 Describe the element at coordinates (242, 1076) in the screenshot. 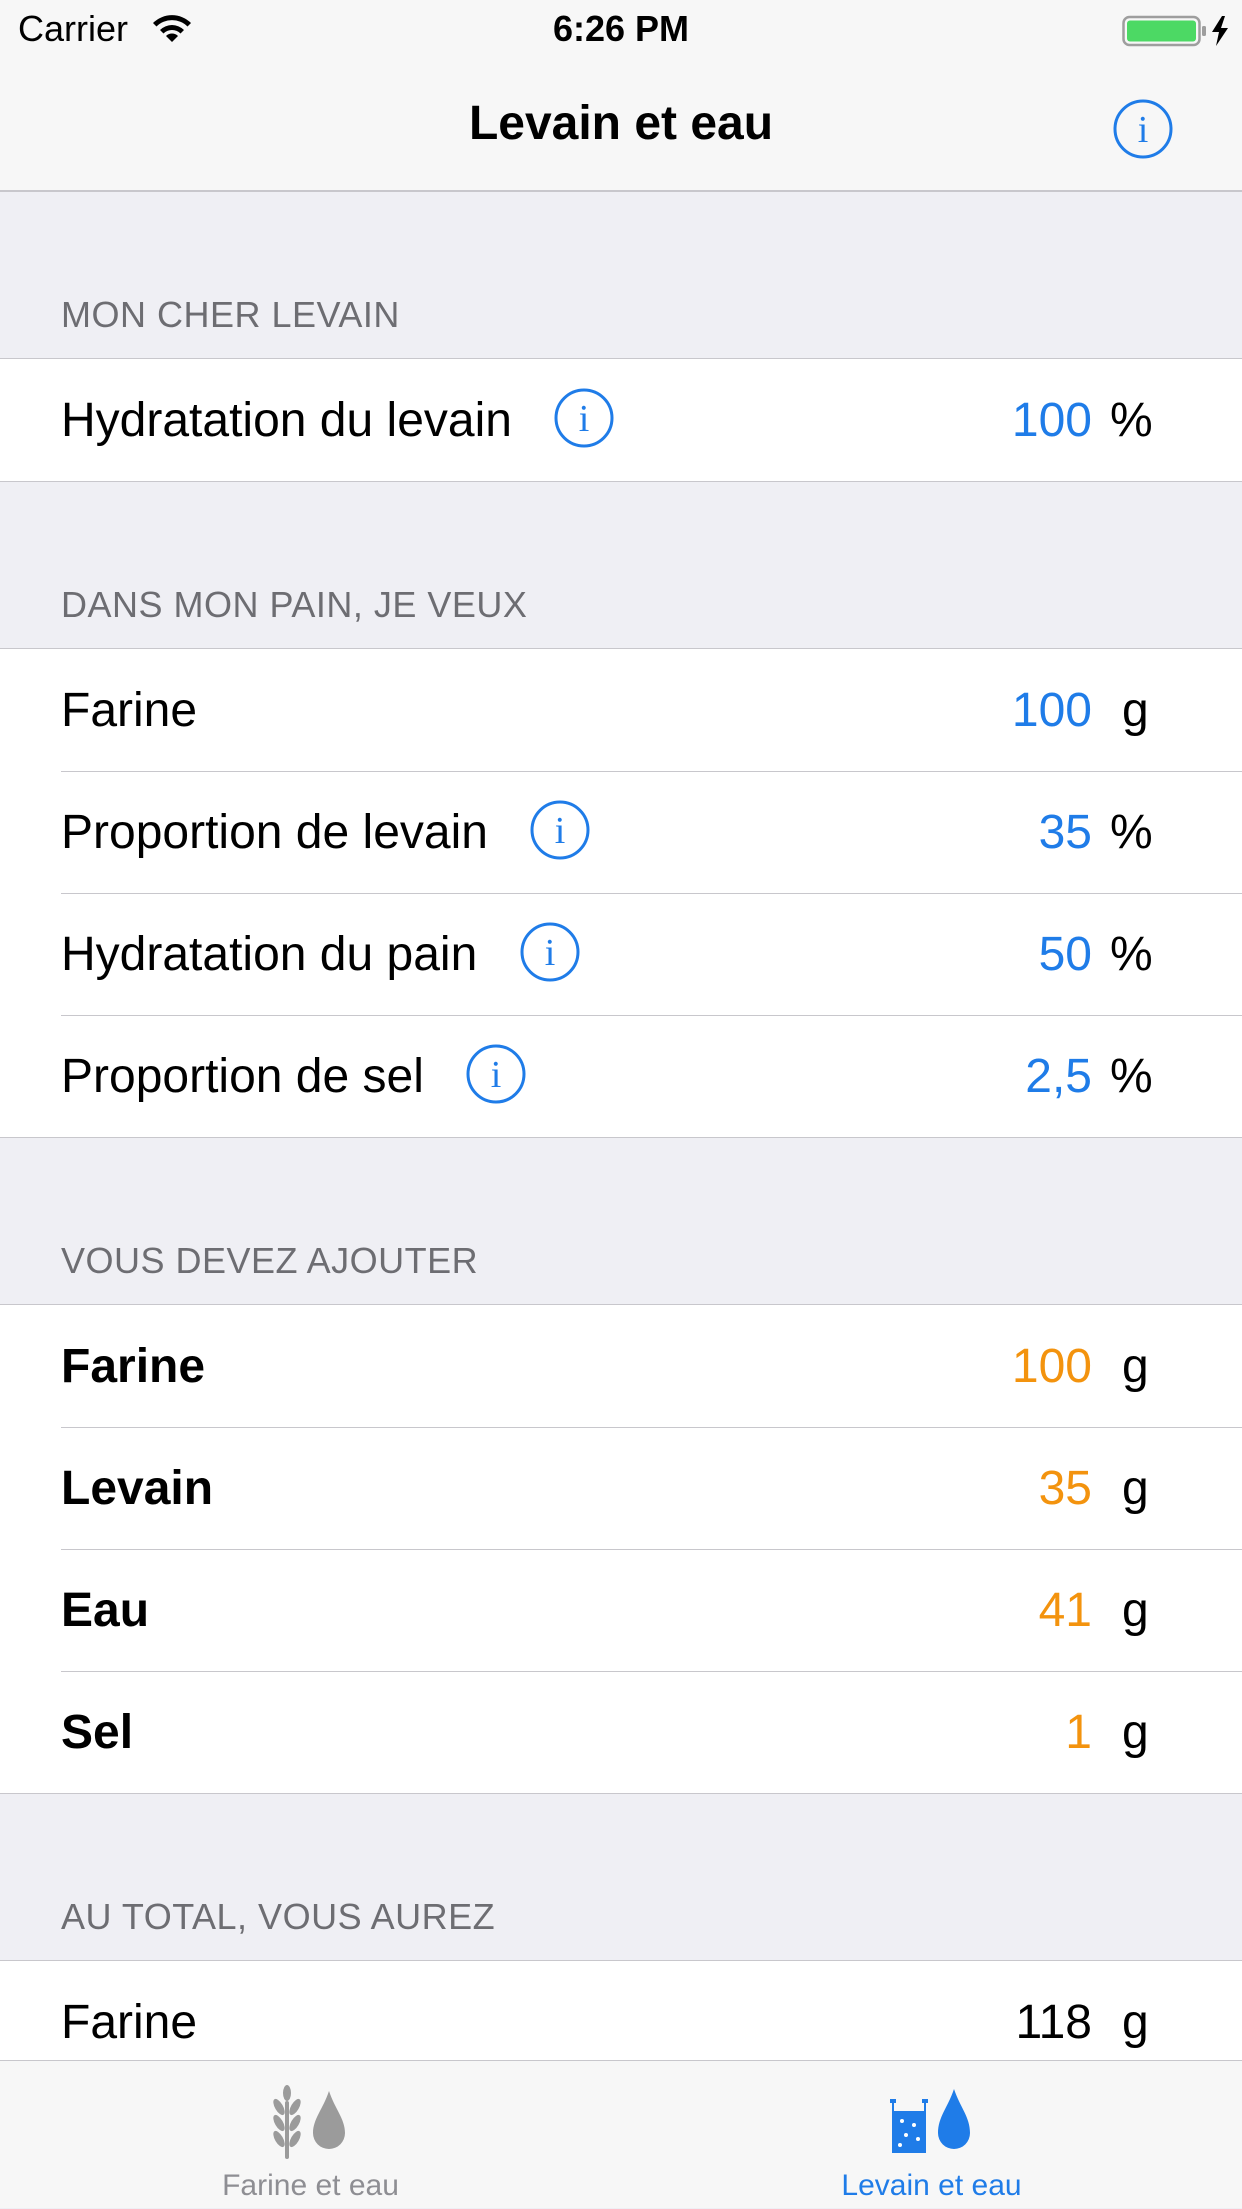

I see `row-label: Proportion de sel` at that location.